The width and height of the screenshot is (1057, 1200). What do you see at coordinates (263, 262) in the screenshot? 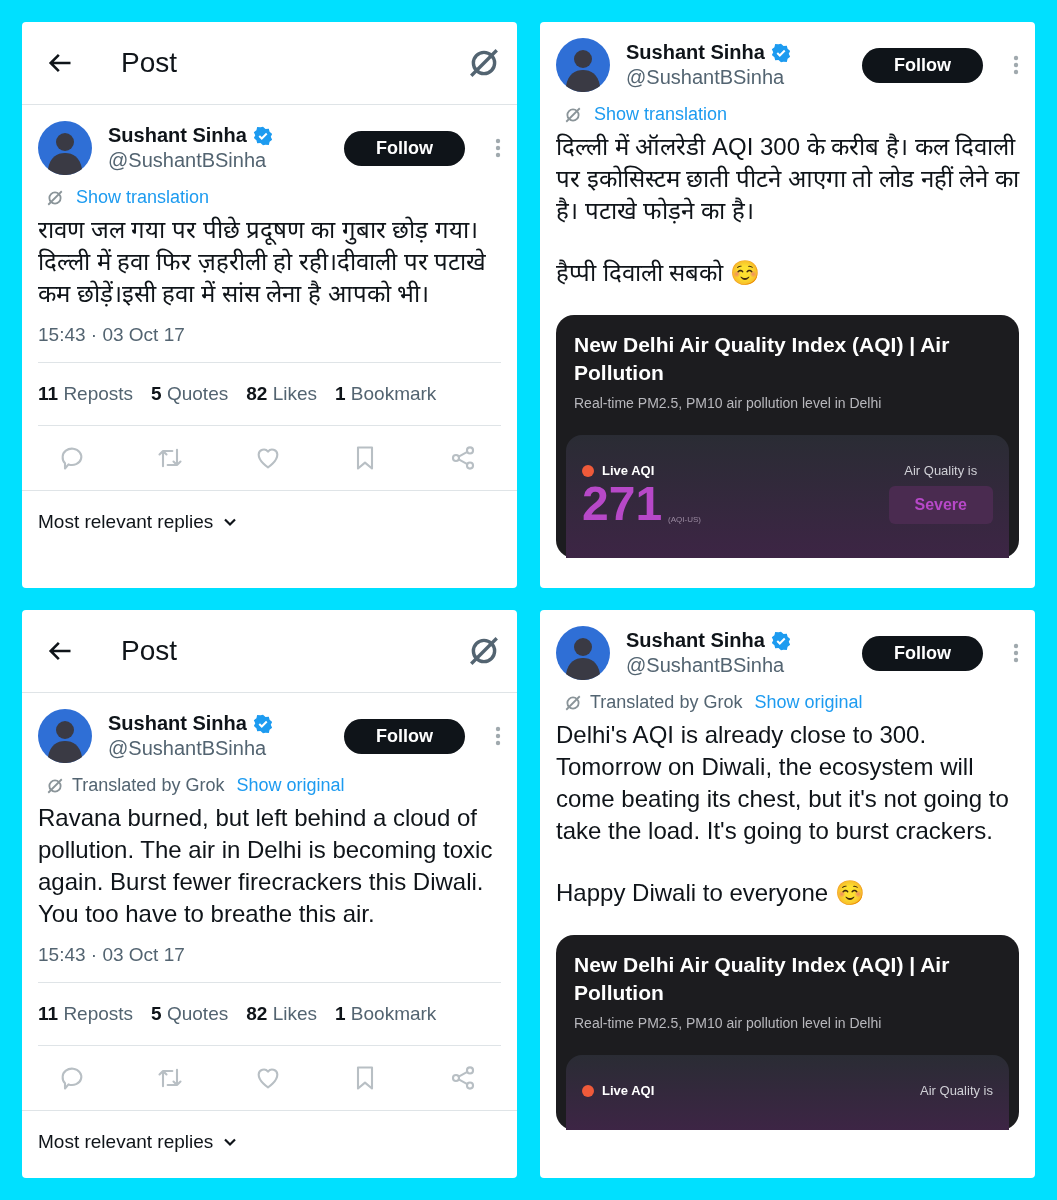
I see `post-text: रावण जल गया पर पीछे प्रदूषण का गुबार छोड़ गया। दिल्ली में हवा फिर ज़हरीली हो रही।दीवाली पर पटाखे कम छोड़ें।इसी हवा में सांस लेना है आपको भी।` at bounding box center [263, 262].